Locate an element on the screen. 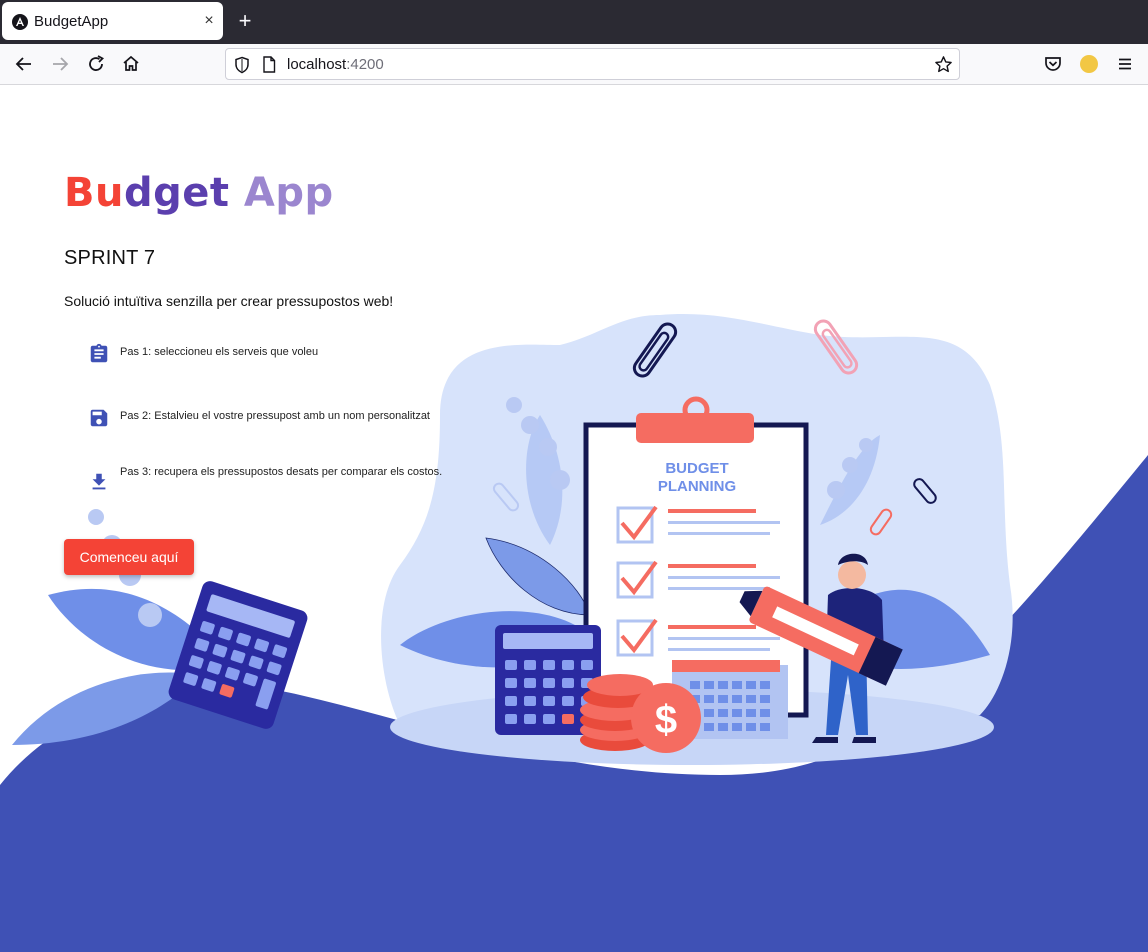  bookmark-star-icon is located at coordinates (943, 64).